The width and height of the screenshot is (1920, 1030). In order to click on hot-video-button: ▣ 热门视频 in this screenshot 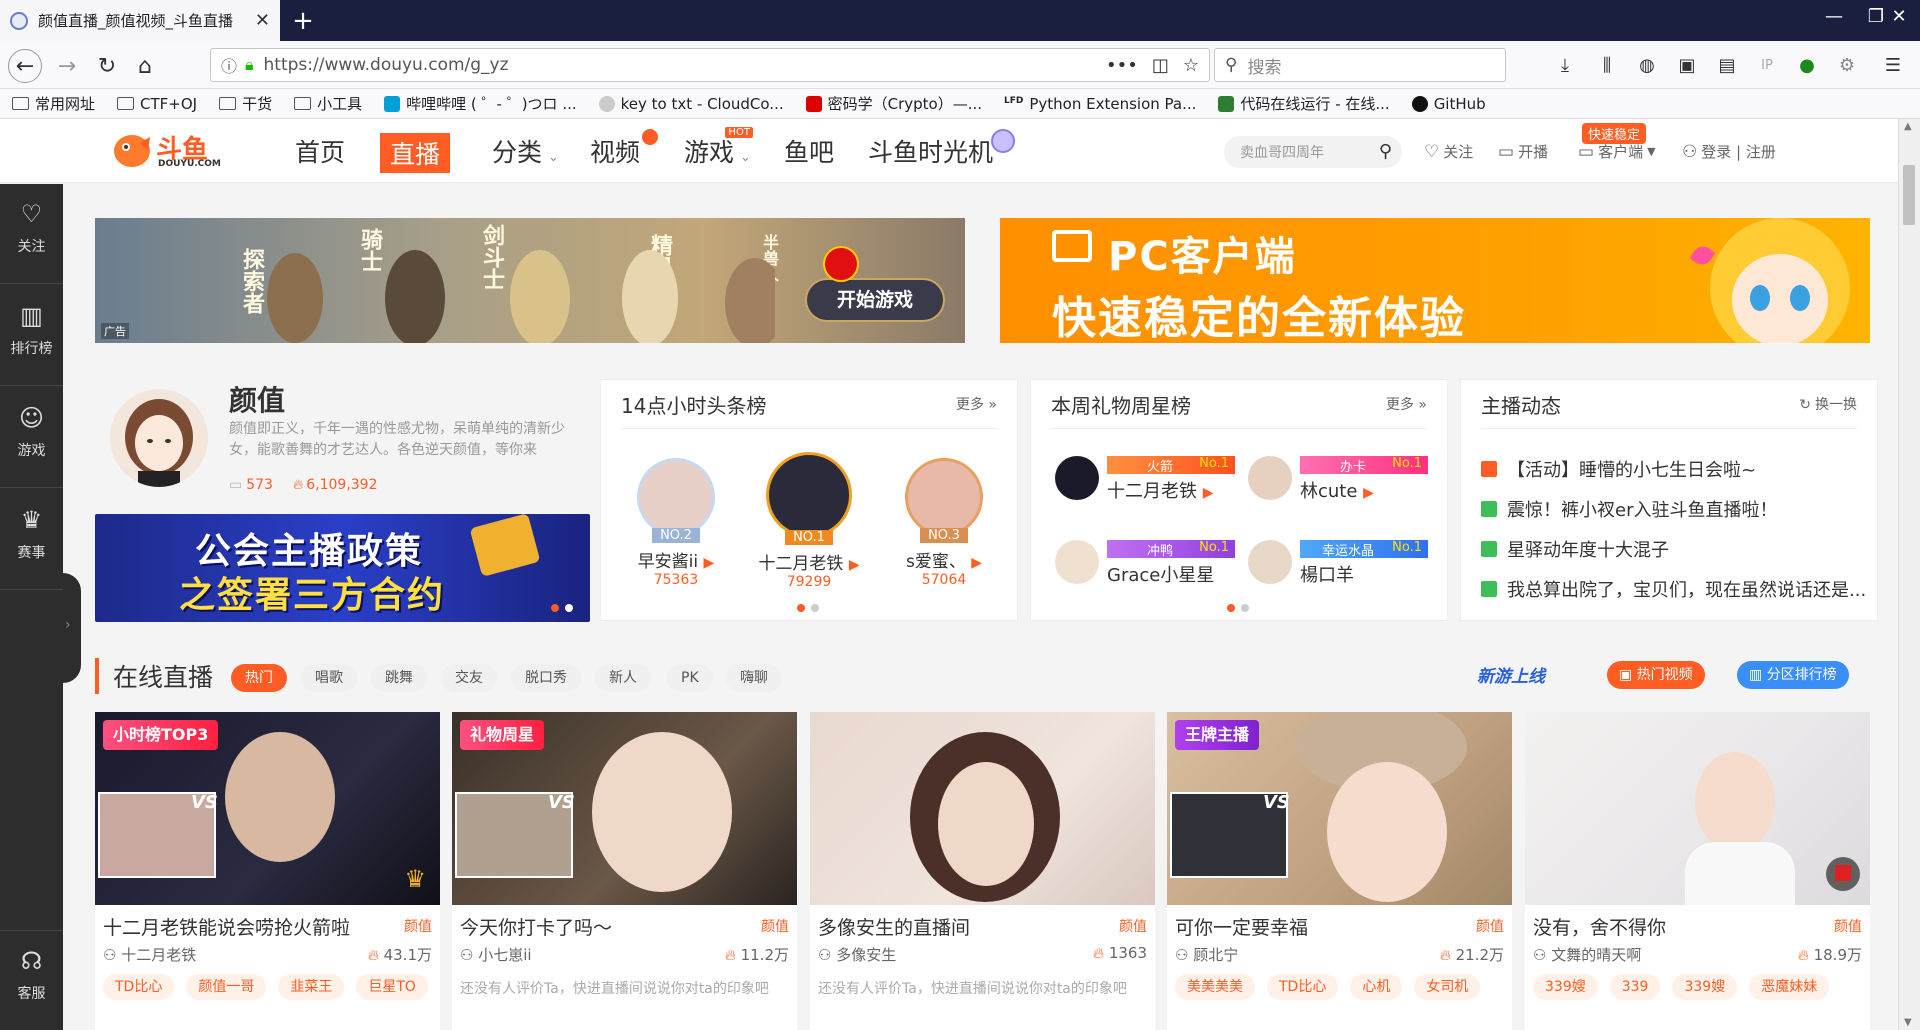, I will do `click(1656, 675)`.